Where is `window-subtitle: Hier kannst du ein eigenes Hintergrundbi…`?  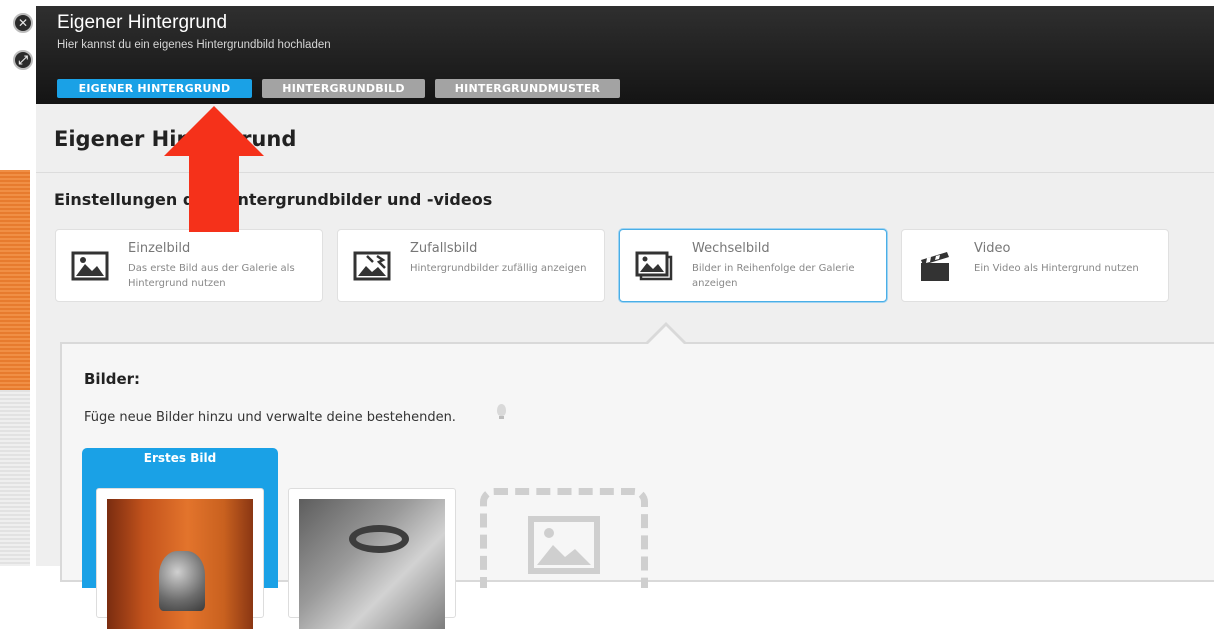 window-subtitle: Hier kannst du ein eigenes Hintergrundbi… is located at coordinates (194, 45).